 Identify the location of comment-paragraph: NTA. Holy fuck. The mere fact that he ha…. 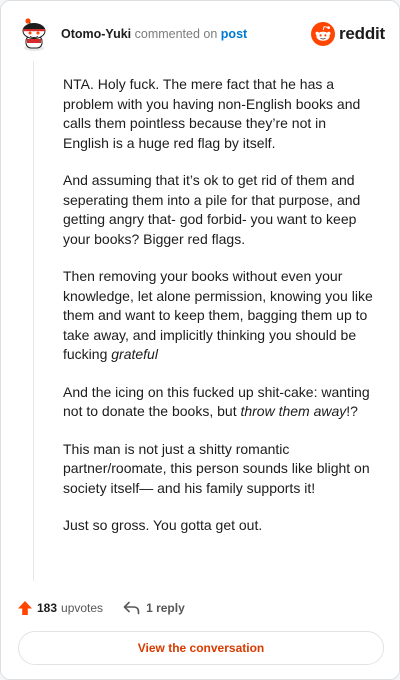
(218, 114).